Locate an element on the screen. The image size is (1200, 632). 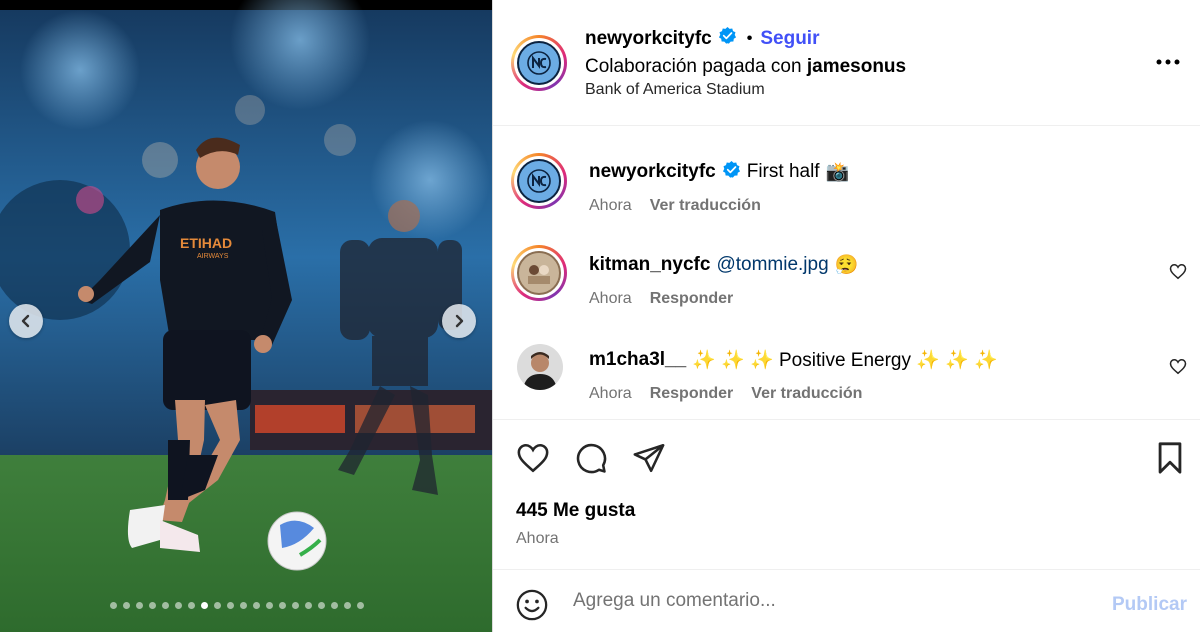
comment-text: ✨ ✨ ✨ Positive Energy ✨ ✨ ✨ is located at coordinates (845, 360).